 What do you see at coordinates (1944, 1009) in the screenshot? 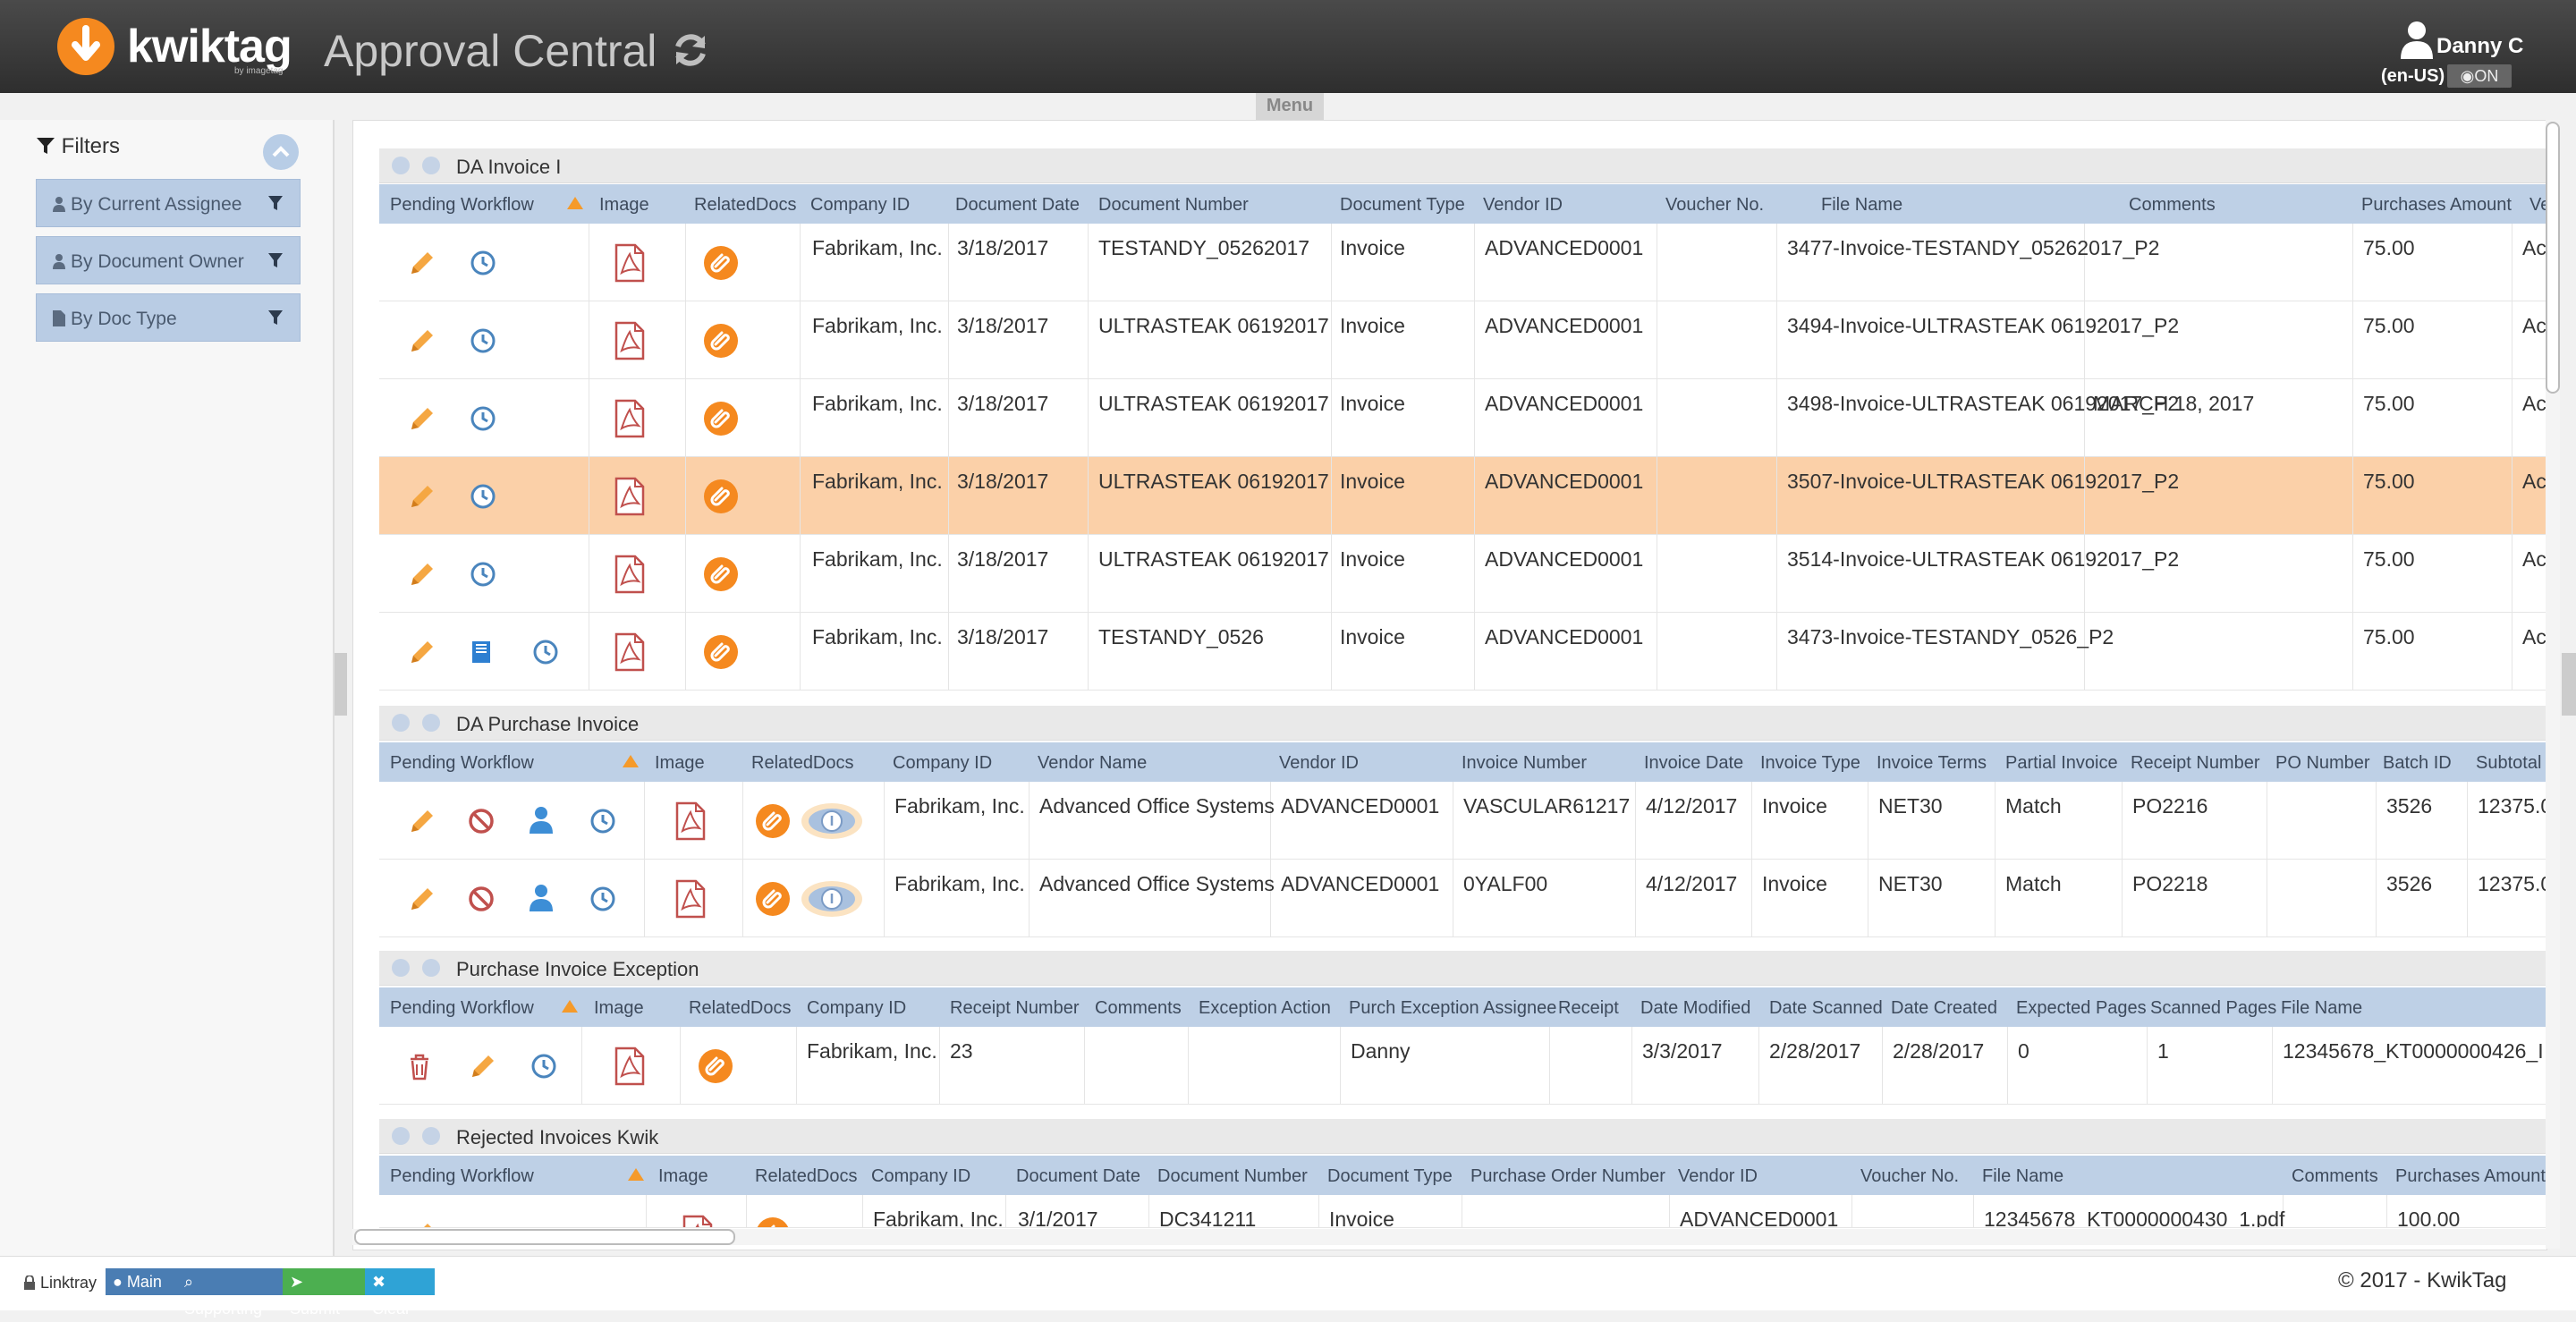
I see `col-header: Date Created` at bounding box center [1944, 1009].